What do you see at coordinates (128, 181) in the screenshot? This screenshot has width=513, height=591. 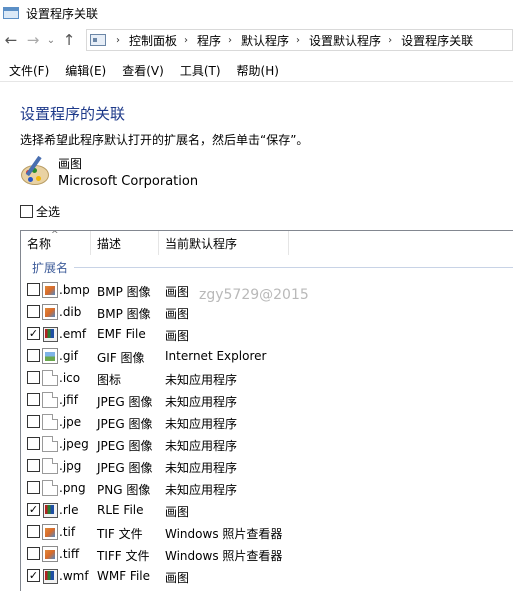 I see `program-vendor: Microsoft Corporation` at bounding box center [128, 181].